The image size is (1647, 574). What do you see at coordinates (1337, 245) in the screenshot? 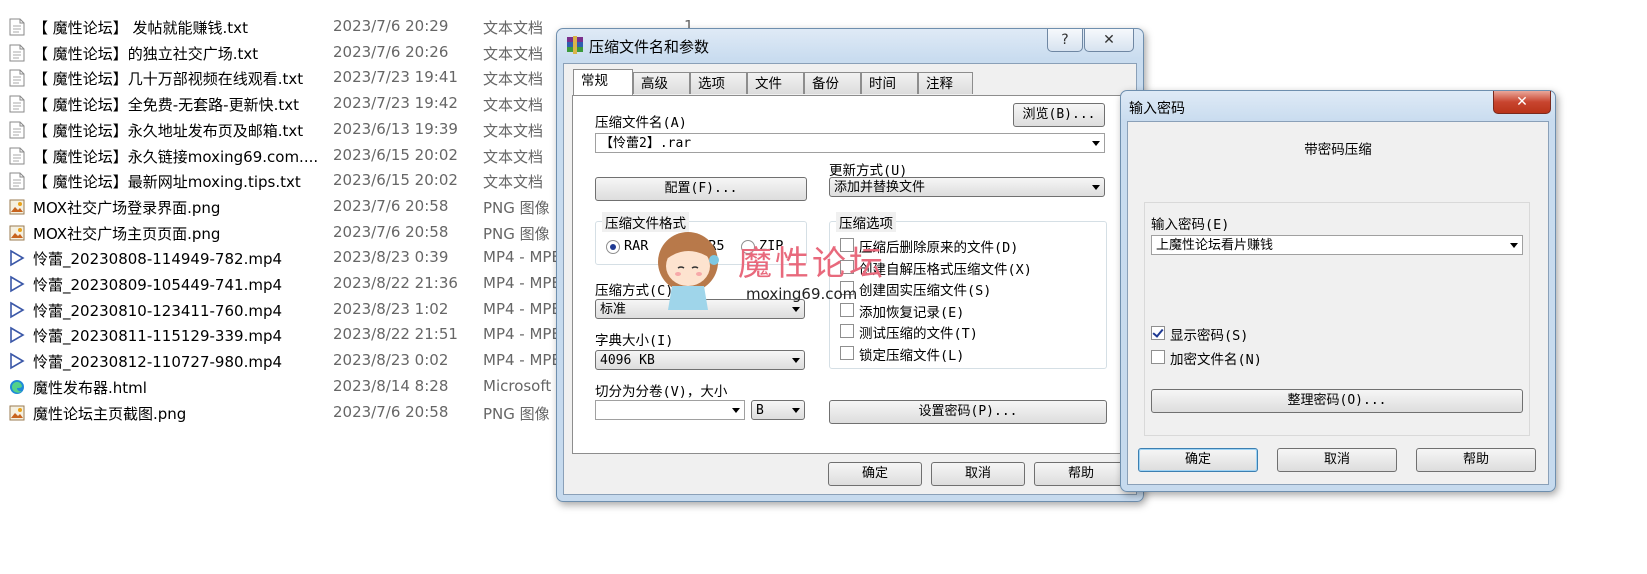
I see `password-input: 上魔性论坛看片赚钱` at bounding box center [1337, 245].